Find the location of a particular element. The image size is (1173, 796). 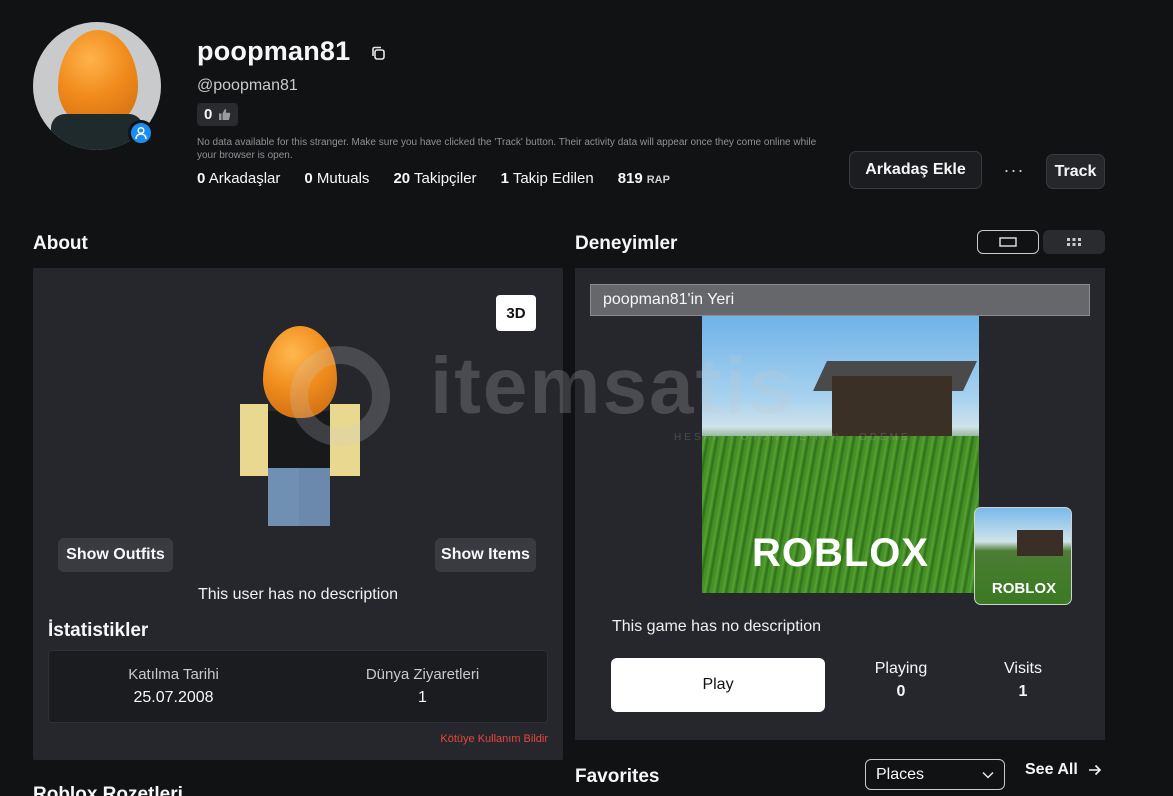

chevron-down-icon is located at coordinates (988, 775).